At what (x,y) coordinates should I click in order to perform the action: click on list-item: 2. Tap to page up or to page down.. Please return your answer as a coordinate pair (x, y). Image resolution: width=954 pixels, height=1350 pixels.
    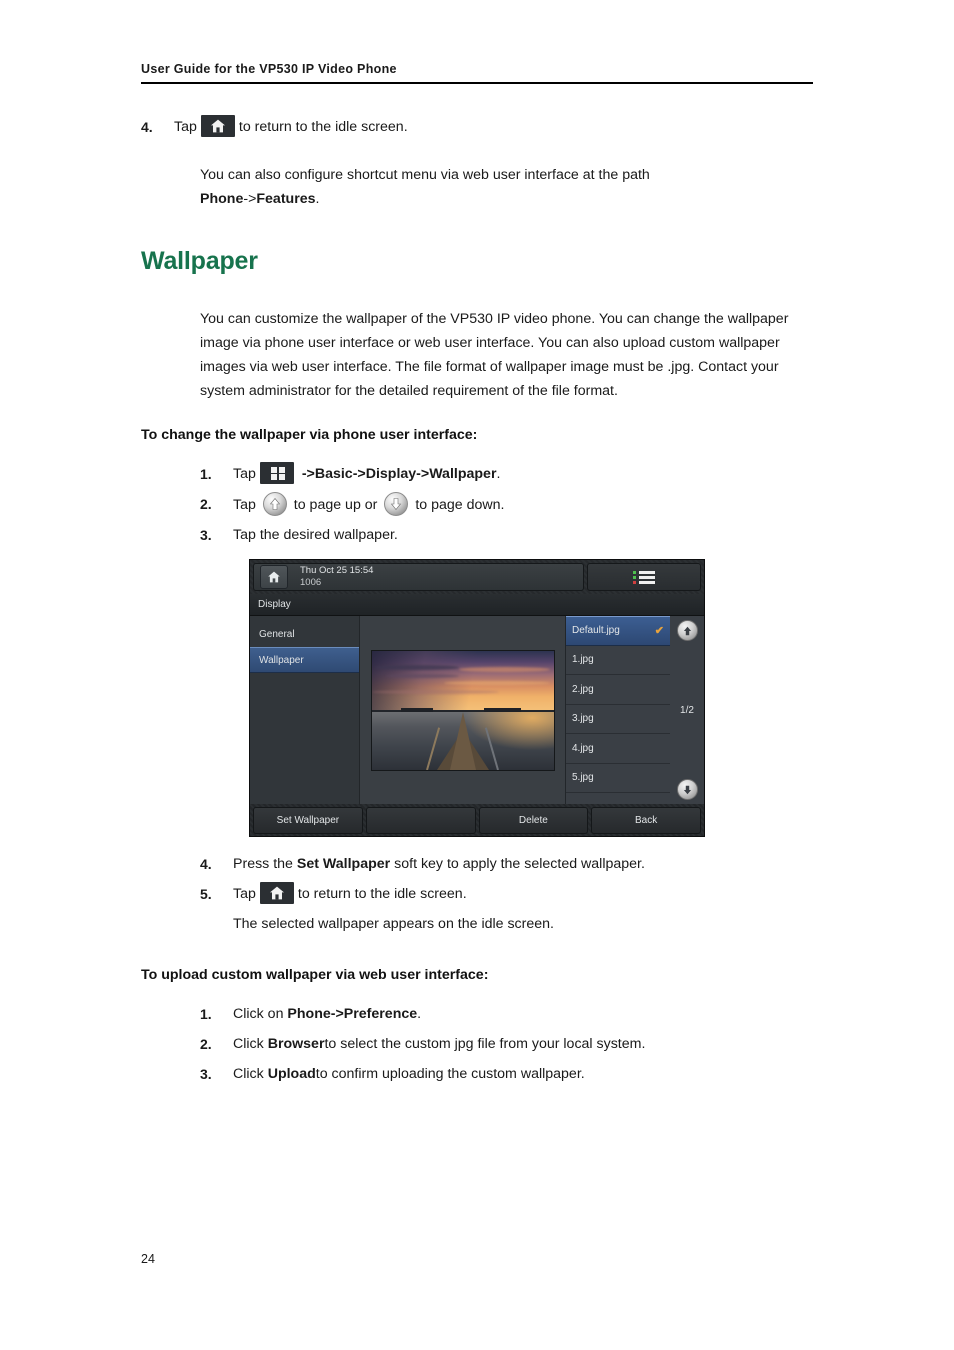
    Looking at the image, I should click on (510, 504).